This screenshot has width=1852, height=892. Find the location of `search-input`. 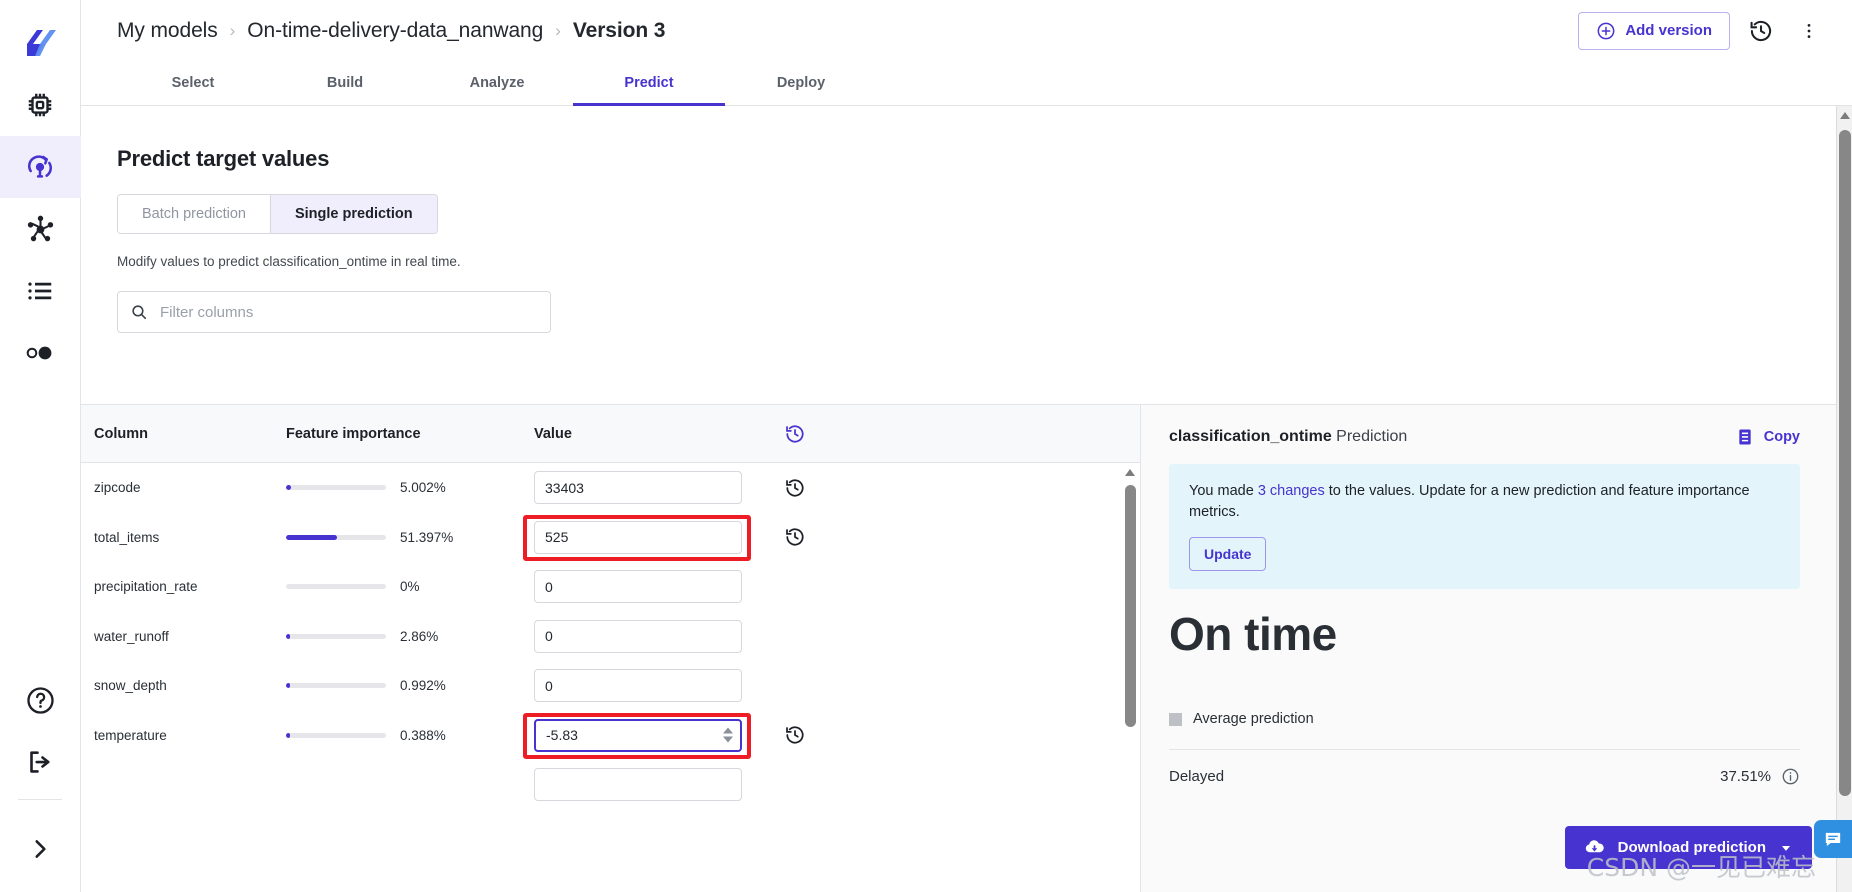

search-input is located at coordinates (348, 312).